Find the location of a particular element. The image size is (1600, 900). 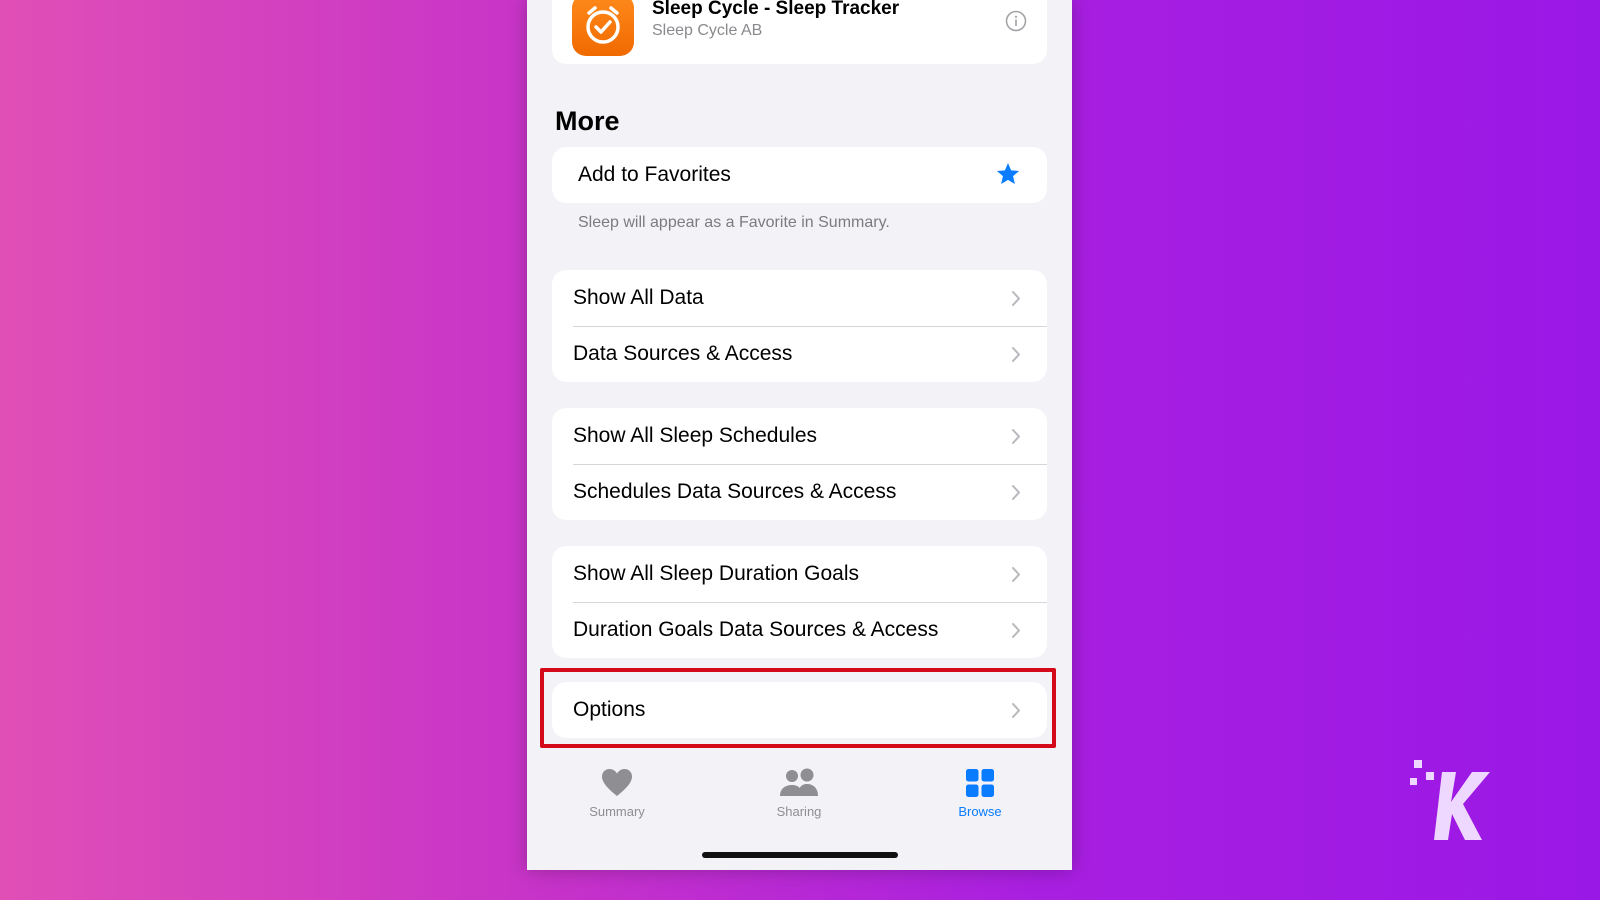

show-all-data-row: Show All Data is located at coordinates (799, 298).